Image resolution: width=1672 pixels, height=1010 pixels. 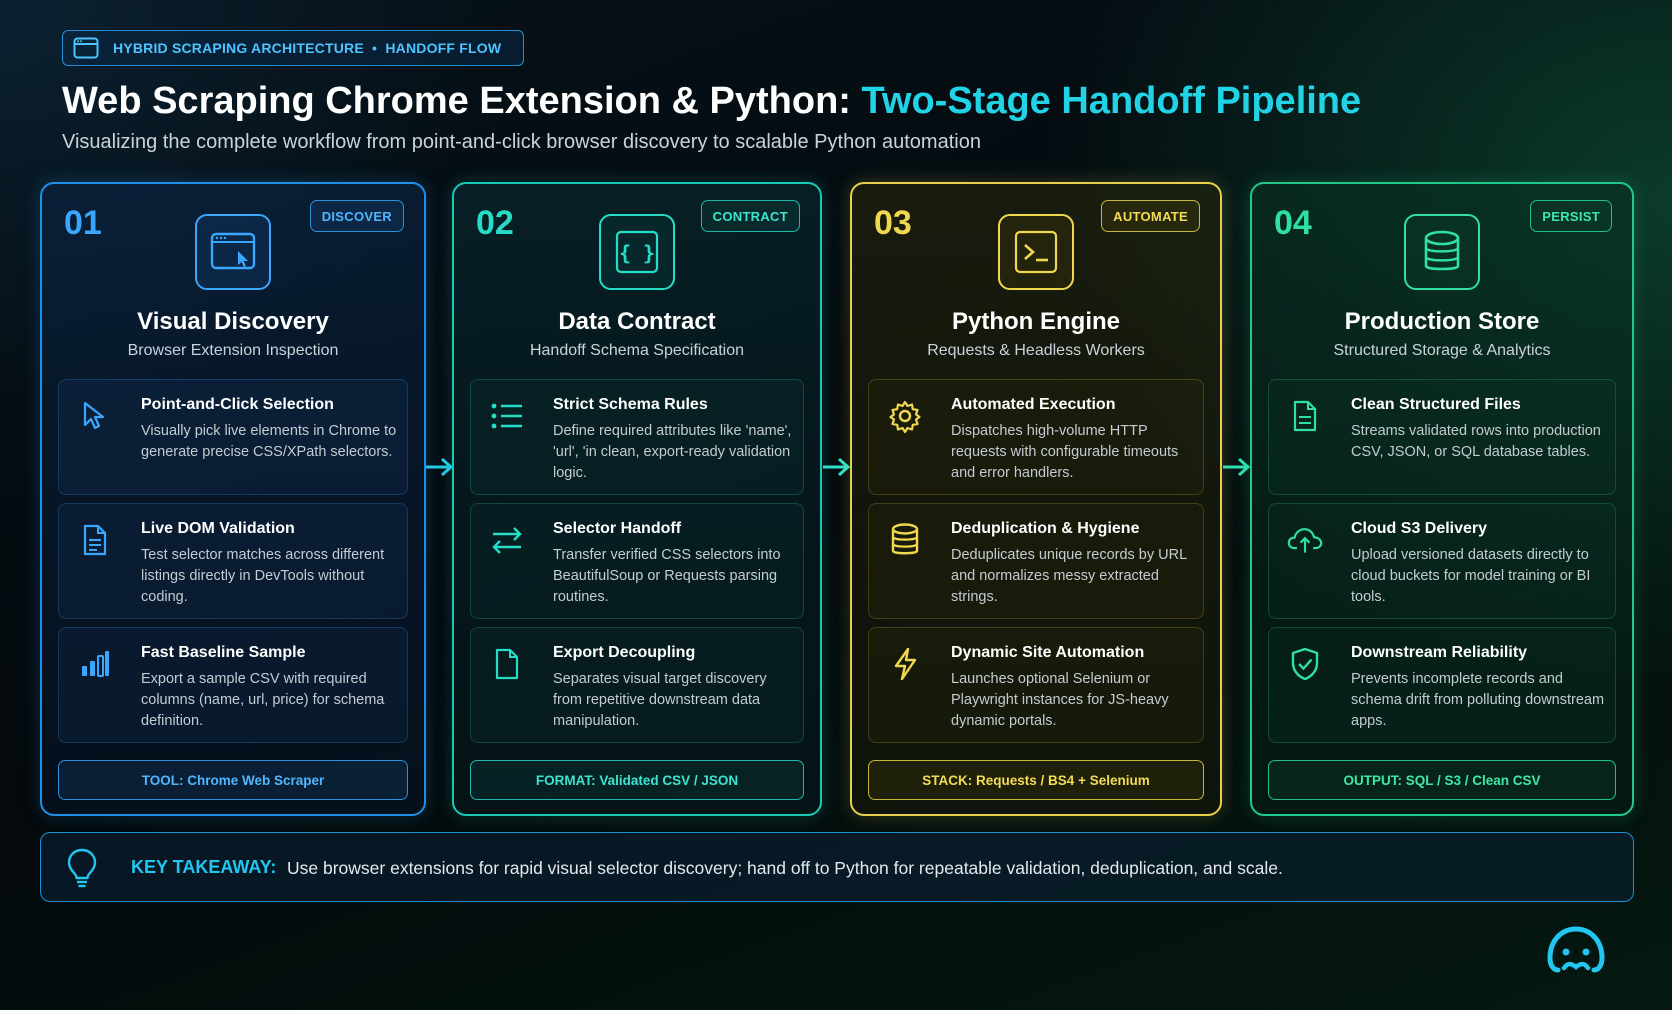 What do you see at coordinates (86, 48) in the screenshot?
I see `browser-window-icon` at bounding box center [86, 48].